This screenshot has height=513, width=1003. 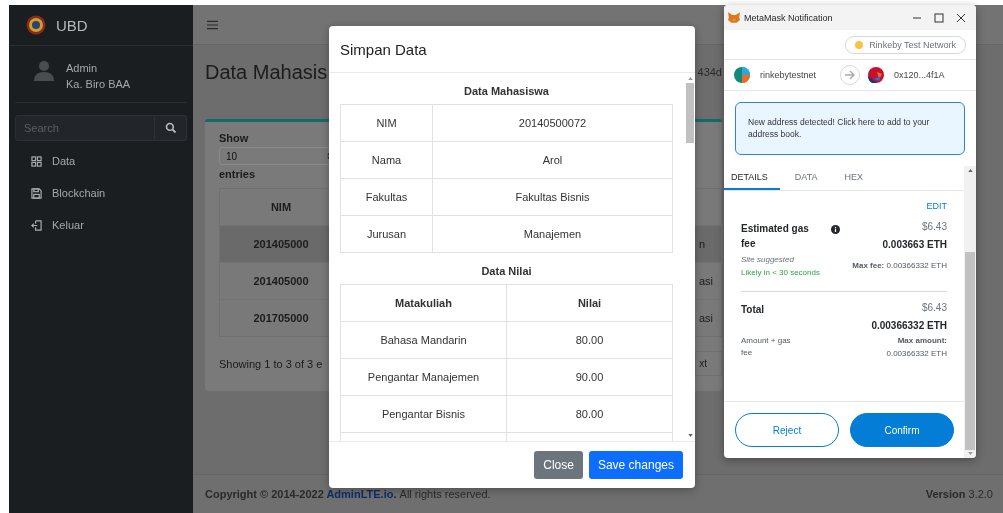 What do you see at coordinates (859, 45) in the screenshot?
I see `status-dot-icon` at bounding box center [859, 45].